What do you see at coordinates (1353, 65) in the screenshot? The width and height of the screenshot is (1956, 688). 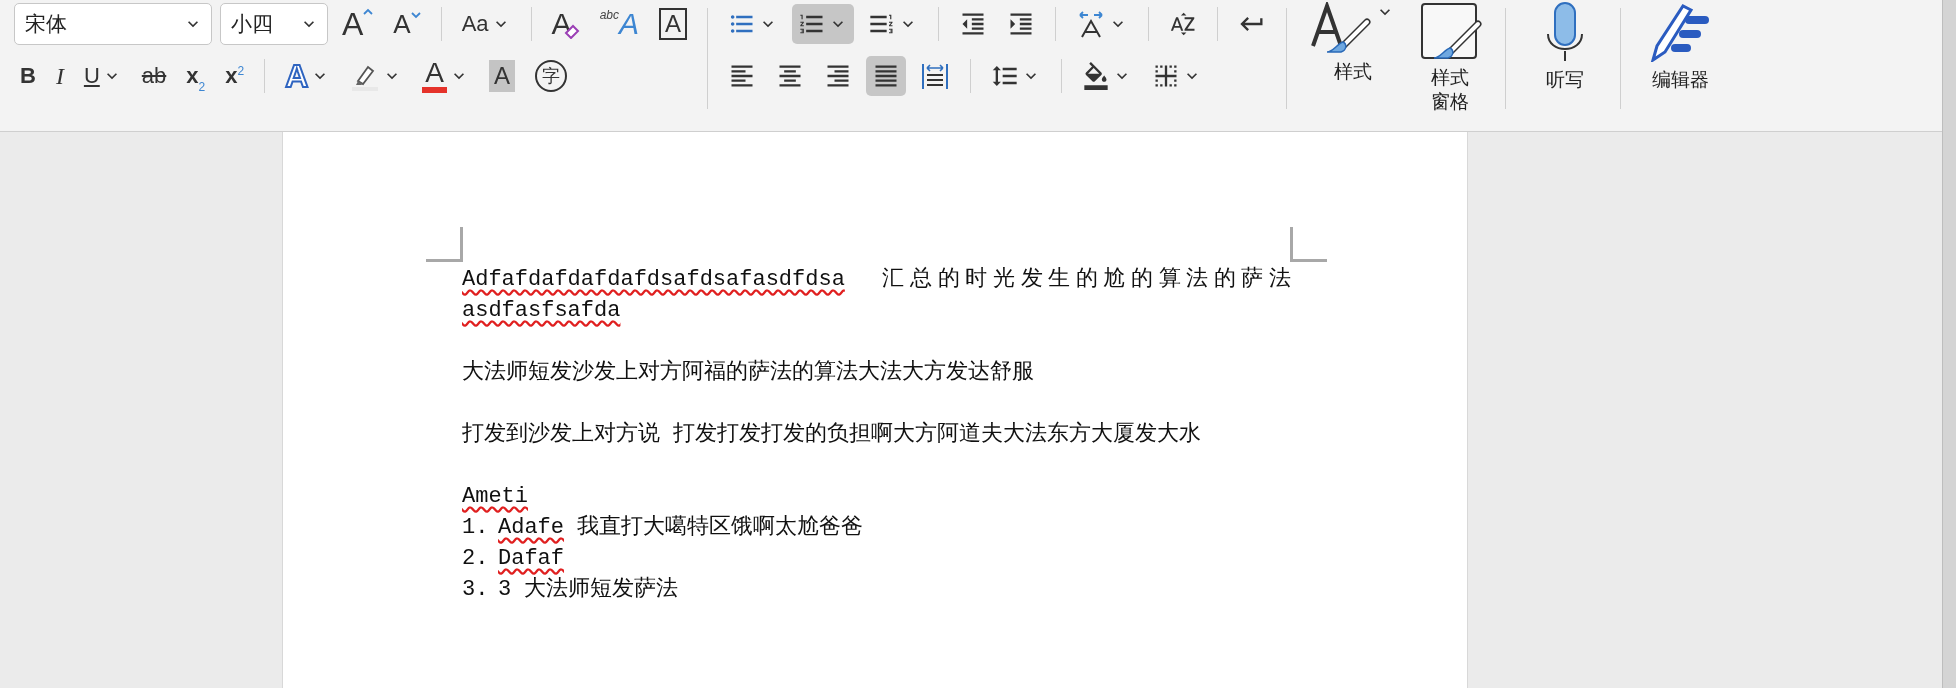 I see `styles-button: 样式` at bounding box center [1353, 65].